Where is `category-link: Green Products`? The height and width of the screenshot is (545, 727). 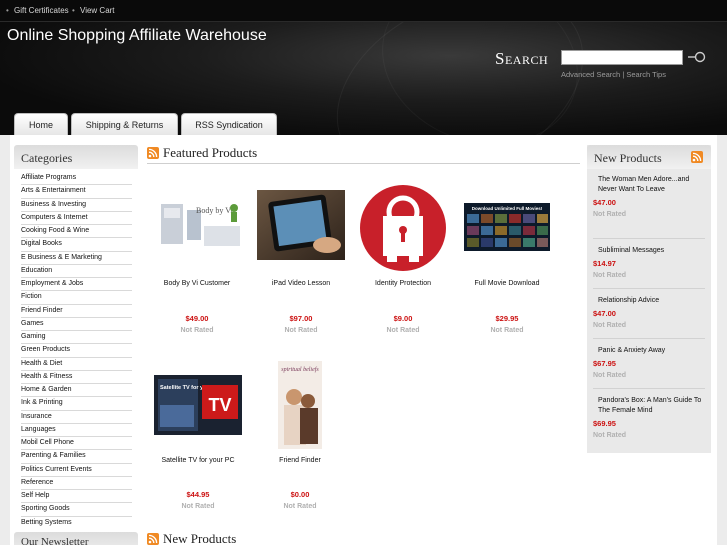
category-link: Green Products is located at coordinates (76, 351).